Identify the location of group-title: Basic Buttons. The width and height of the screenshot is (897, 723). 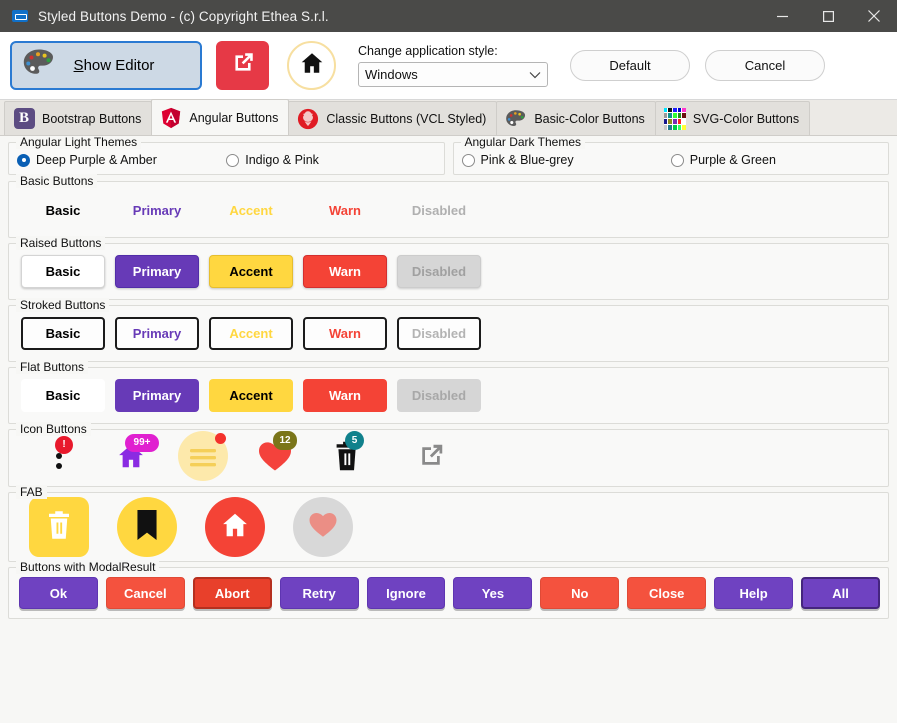
(57, 181).